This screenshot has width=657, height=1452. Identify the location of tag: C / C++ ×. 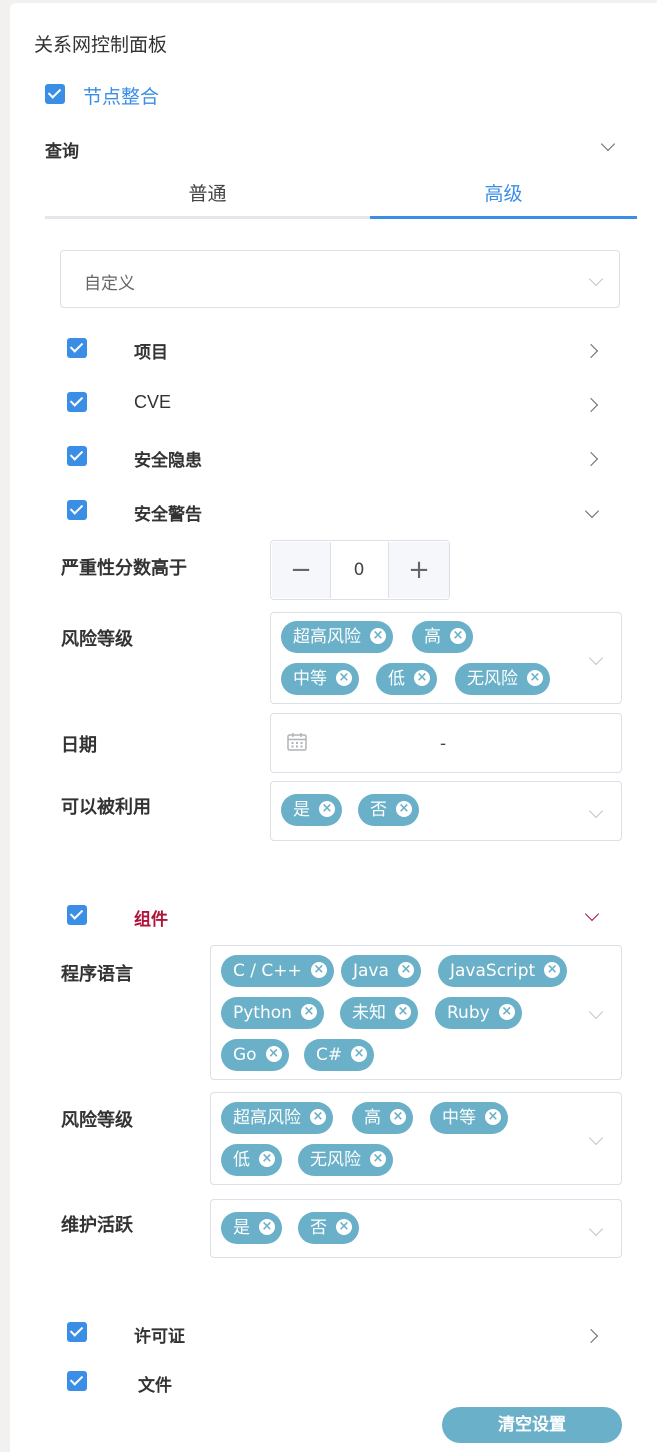
(277, 971).